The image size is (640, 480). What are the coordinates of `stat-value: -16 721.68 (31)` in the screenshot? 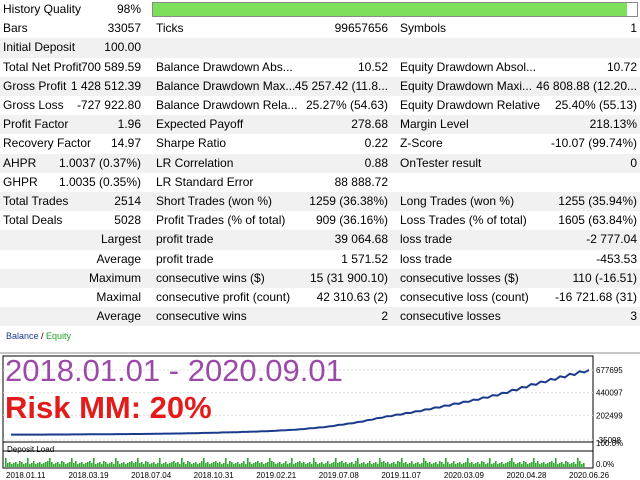 It's located at (595, 297).